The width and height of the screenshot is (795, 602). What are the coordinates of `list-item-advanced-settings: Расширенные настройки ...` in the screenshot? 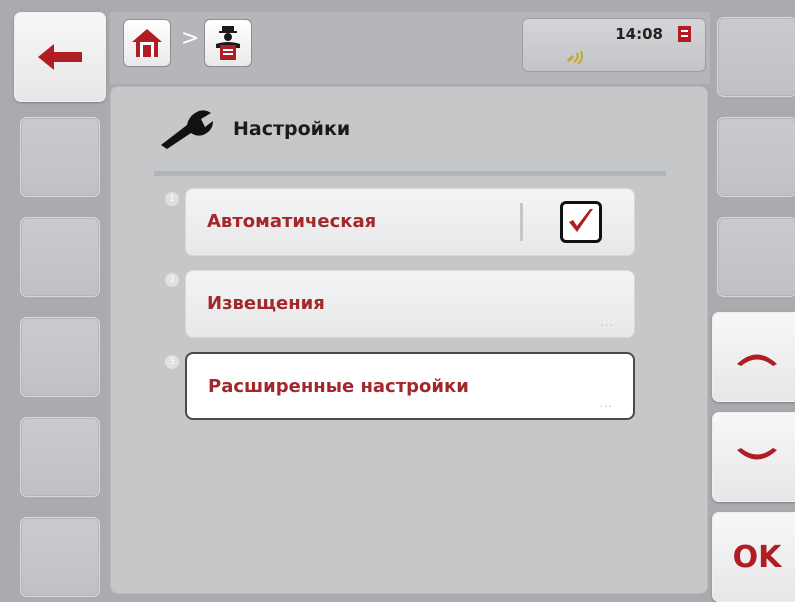 It's located at (410, 386).